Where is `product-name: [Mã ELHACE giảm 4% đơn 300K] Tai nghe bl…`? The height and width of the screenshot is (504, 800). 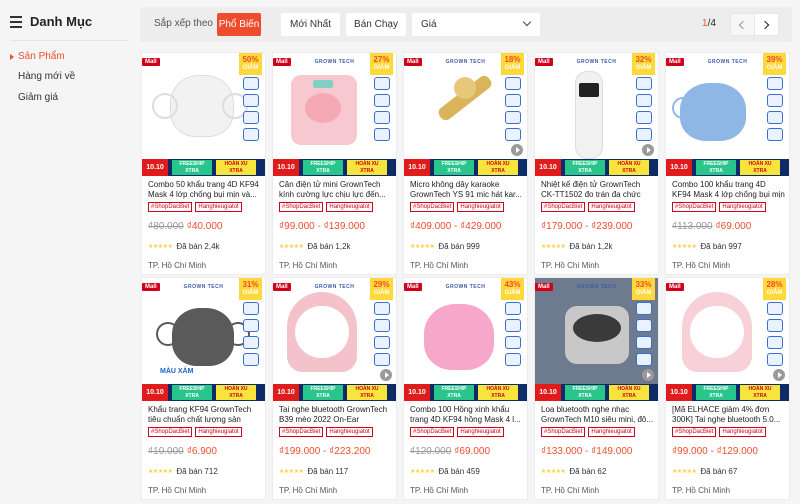
product-name: [Mã ELHACE giảm 4% đơn 300K] Tai nghe bl… is located at coordinates (729, 415).